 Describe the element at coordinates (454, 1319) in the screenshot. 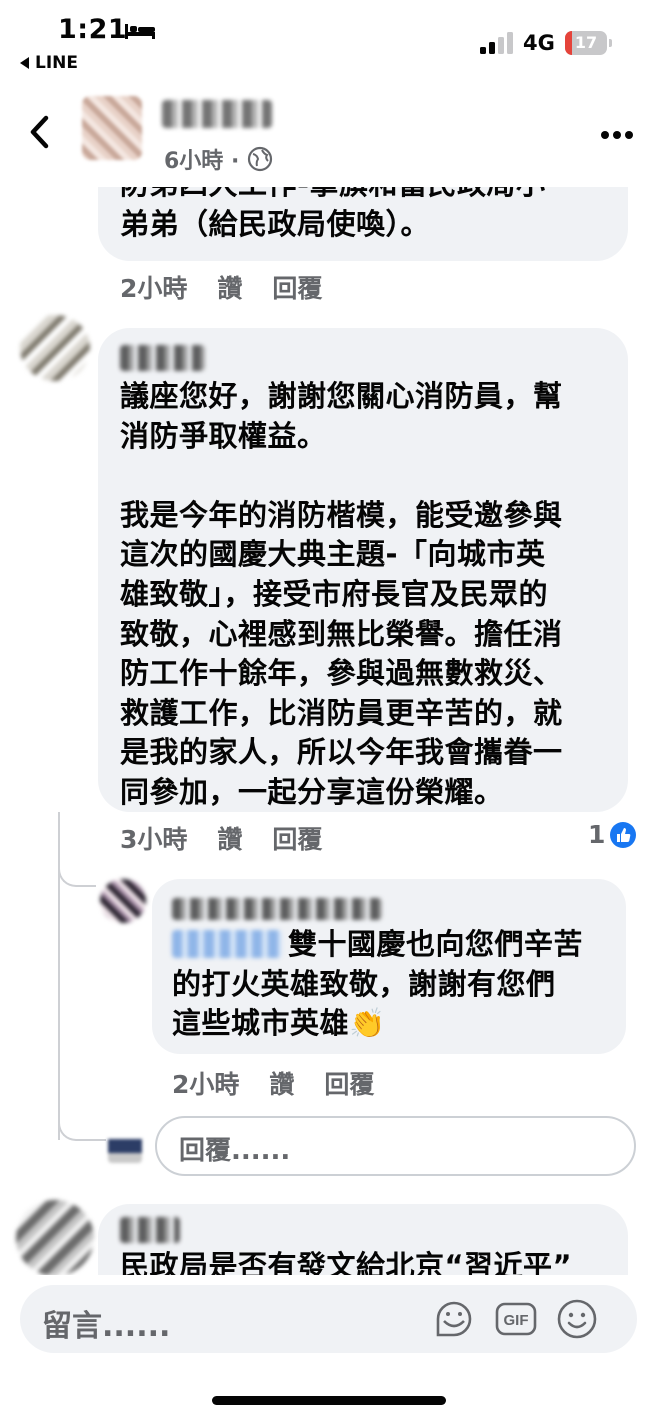

I see `sticker-icon` at that location.